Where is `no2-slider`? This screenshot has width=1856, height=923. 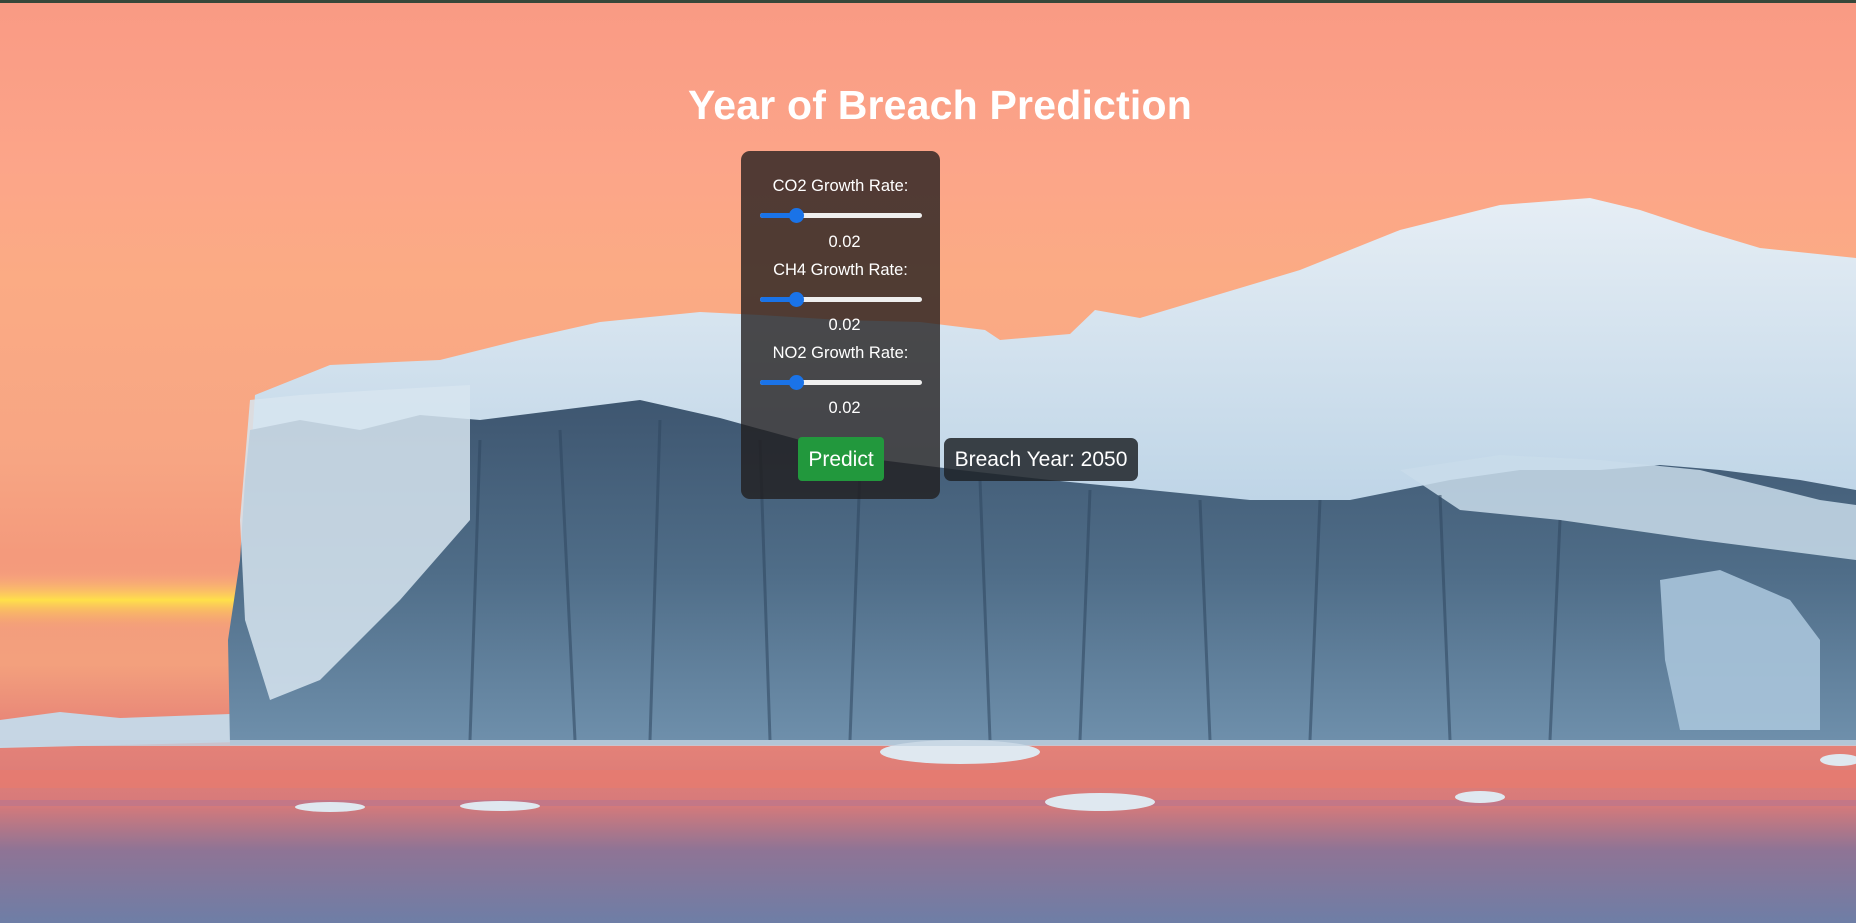 no2-slider is located at coordinates (841, 383).